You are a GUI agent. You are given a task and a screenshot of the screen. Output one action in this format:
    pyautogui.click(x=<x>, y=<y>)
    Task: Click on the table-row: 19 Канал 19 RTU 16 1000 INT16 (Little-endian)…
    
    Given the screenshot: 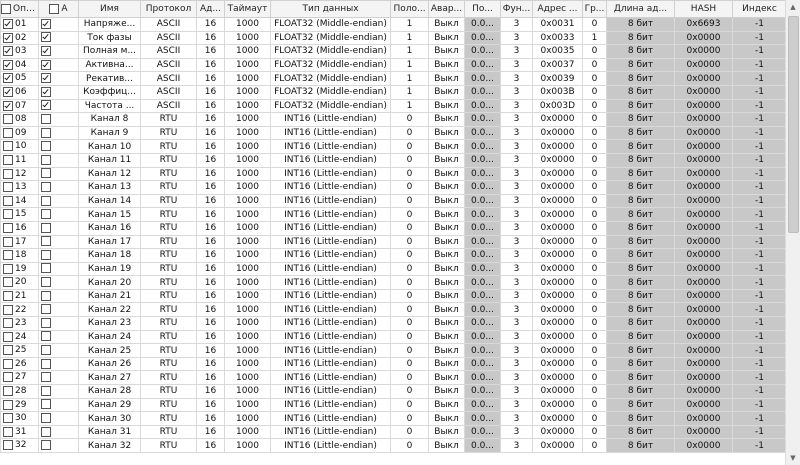 What is the action you would take?
    pyautogui.click(x=393, y=269)
    